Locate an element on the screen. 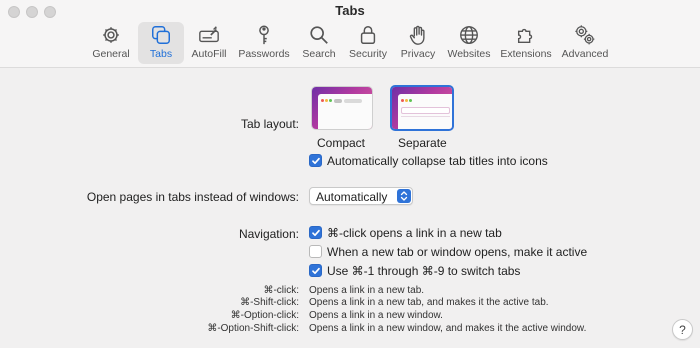 Image resolution: width=700 pixels, height=348 pixels. tab-tabs: Tabs is located at coordinates (161, 43).